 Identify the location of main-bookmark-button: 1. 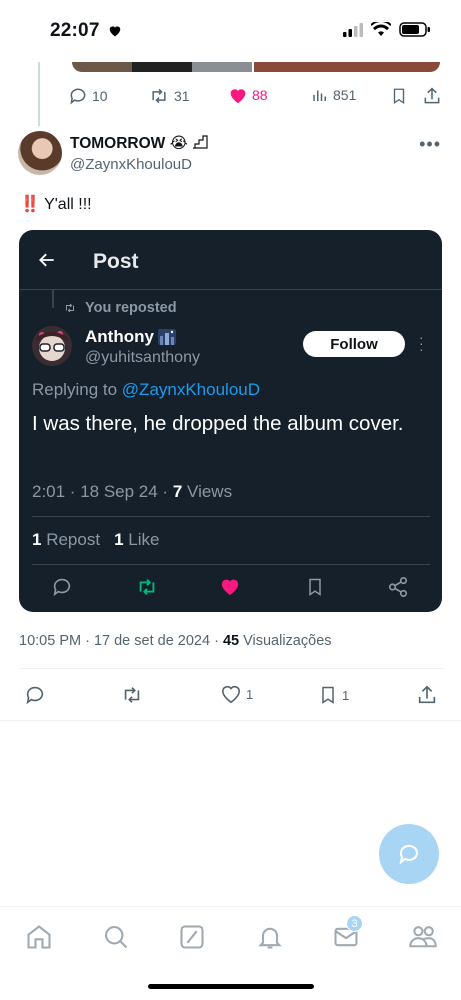
(333, 695).